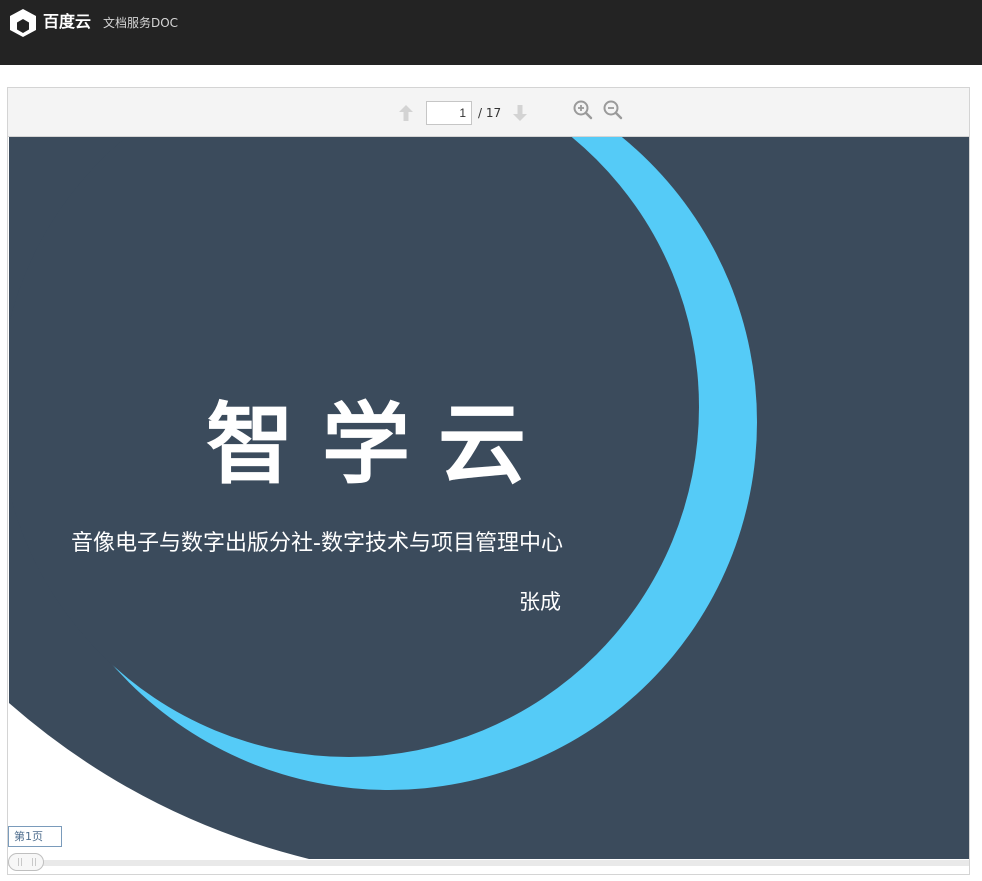  I want to click on page-scroll-track, so click(488, 863).